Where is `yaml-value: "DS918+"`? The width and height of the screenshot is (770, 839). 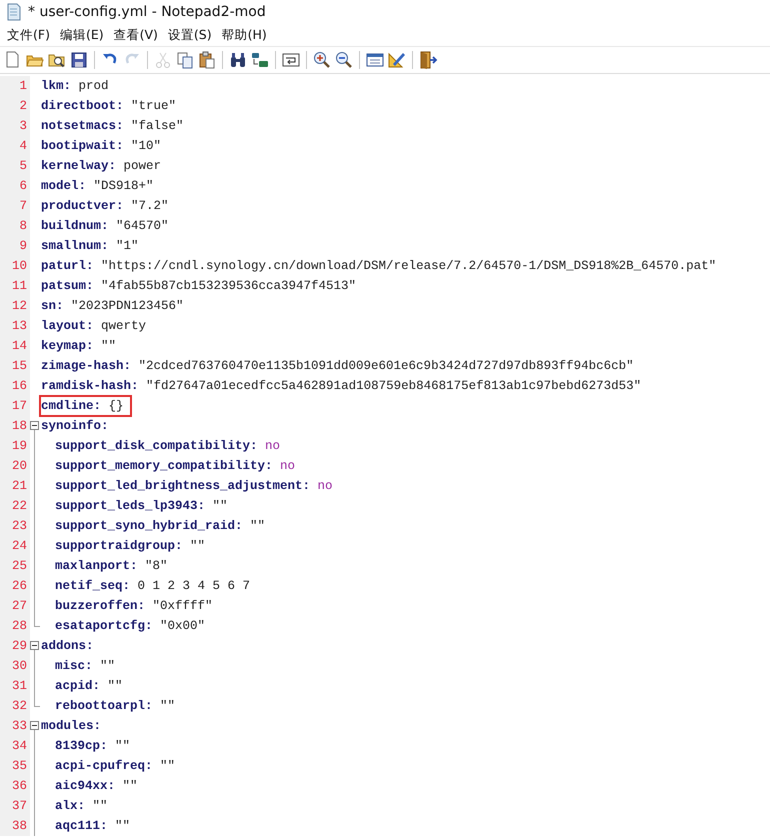 yaml-value: "DS918+" is located at coordinates (124, 186).